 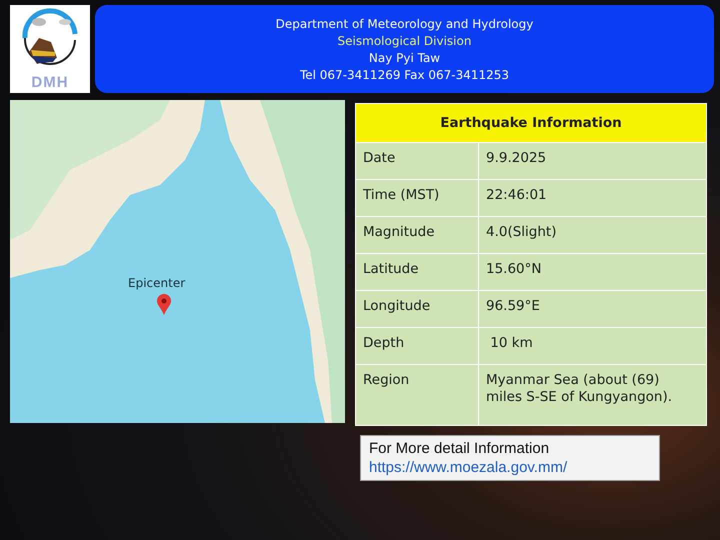 I want to click on header-line: Department of Meteorology and Hydrology, so click(x=405, y=23).